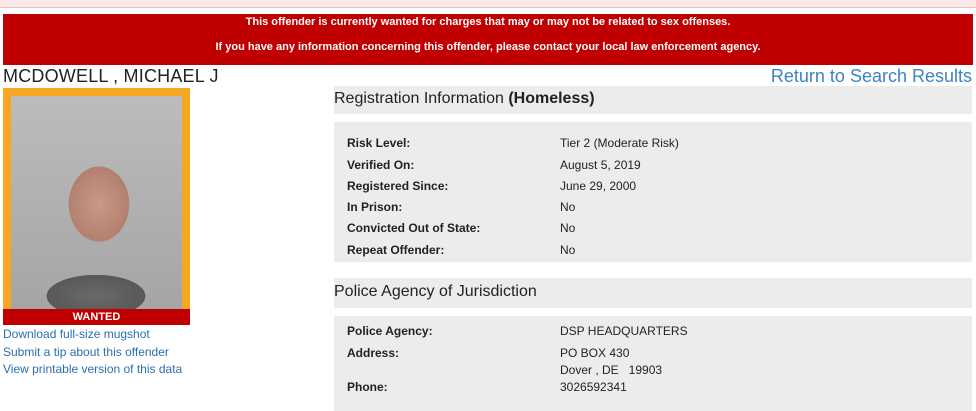 This screenshot has height=411, width=976. Describe the element at coordinates (111, 76) in the screenshot. I see `offender-name: MCDOWELL , MICHAEL J` at that location.